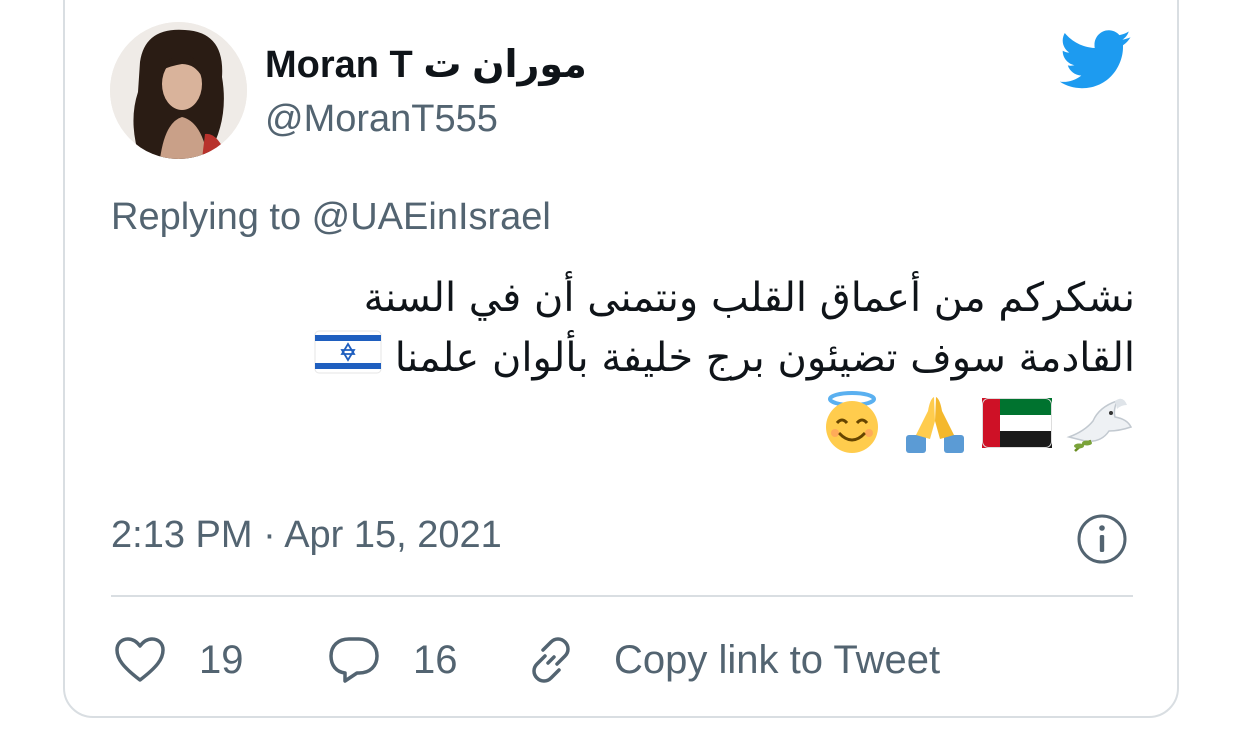 This screenshot has height=733, width=1242. I want to click on twitter-bird-icon, so click(1096, 60).